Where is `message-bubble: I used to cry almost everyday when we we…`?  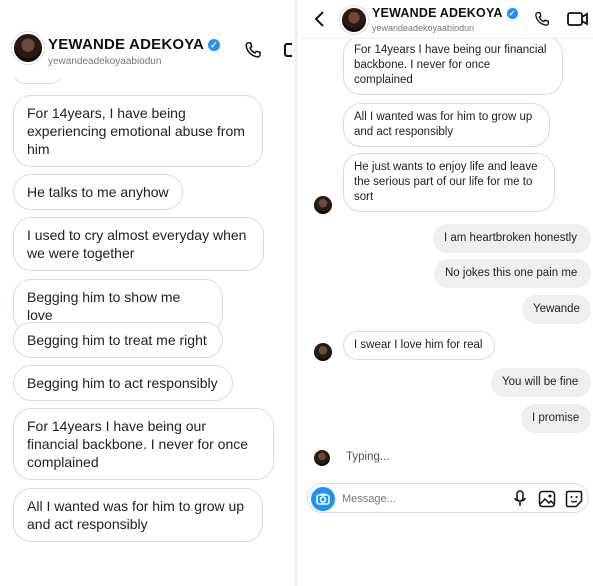 message-bubble: I used to cry almost everyday when we we… is located at coordinates (138, 244).